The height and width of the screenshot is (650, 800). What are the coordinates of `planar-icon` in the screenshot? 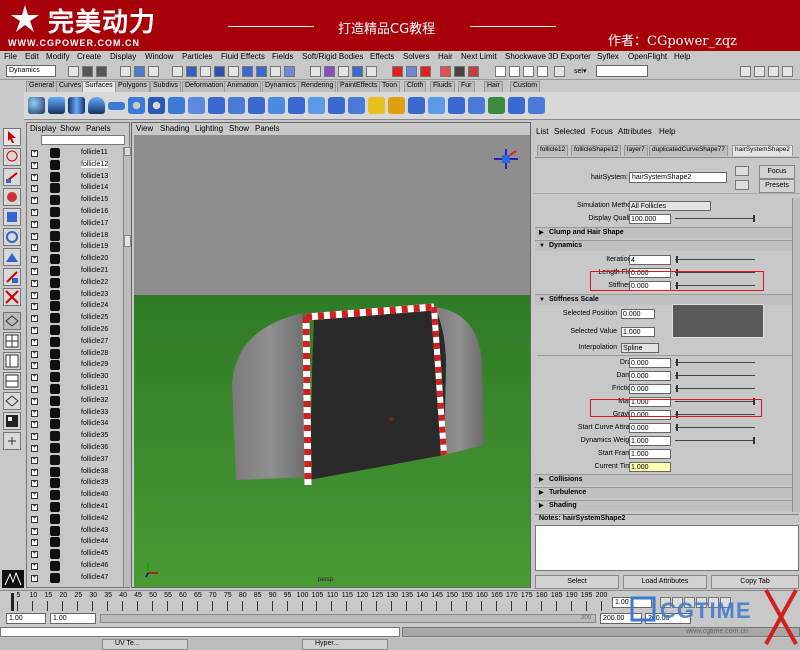 It's located at (216, 105).